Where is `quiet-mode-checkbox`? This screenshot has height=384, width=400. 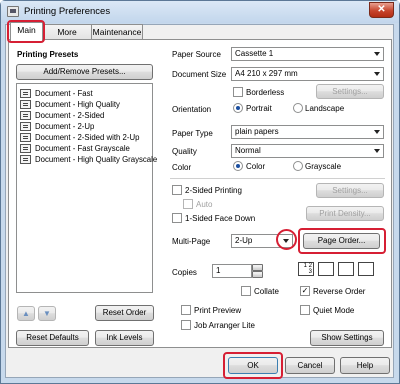
quiet-mode-checkbox is located at coordinates (305, 310).